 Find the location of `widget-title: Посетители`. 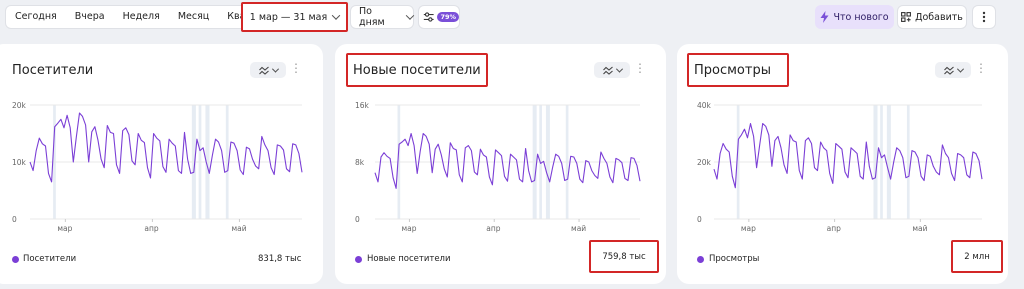

widget-title: Посетители is located at coordinates (53, 70).